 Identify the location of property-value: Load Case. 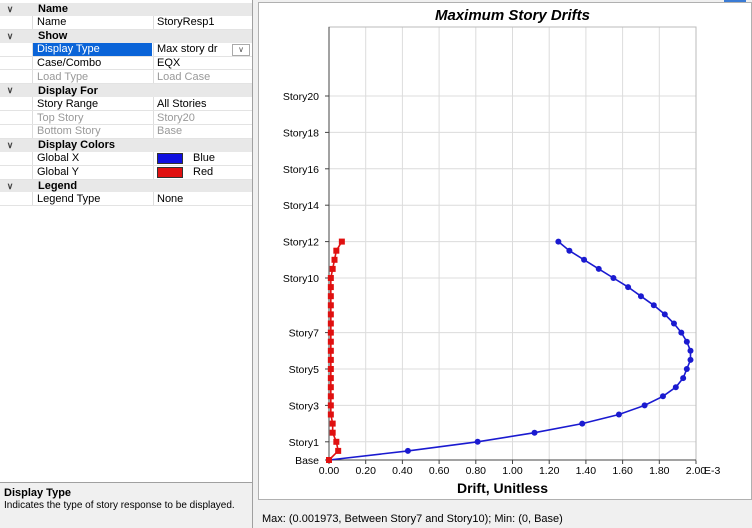
(202, 77).